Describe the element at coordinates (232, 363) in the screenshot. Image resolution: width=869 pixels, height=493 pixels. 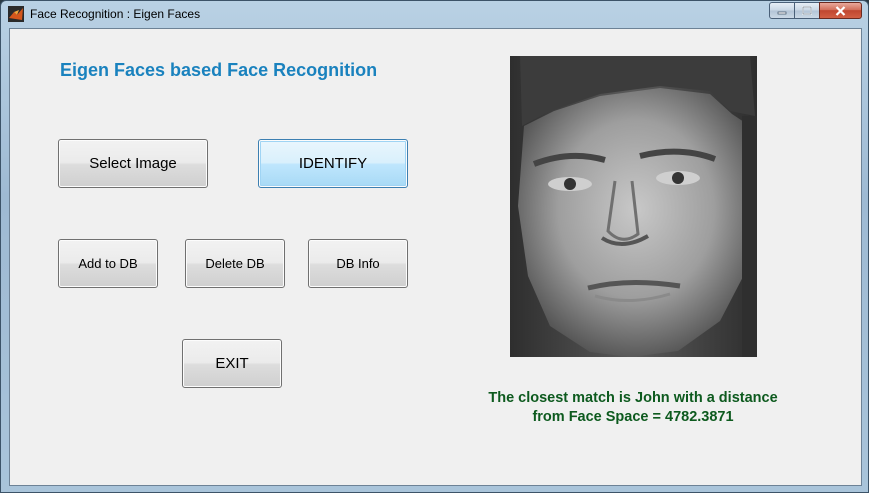
I see `exit-button: EXIT` at that location.